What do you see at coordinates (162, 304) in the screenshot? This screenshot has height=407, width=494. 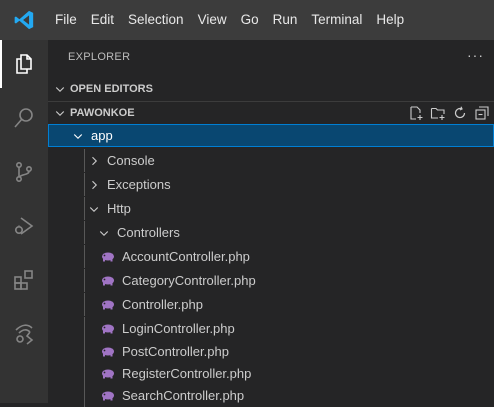 I see `tree-label: Controller.php` at bounding box center [162, 304].